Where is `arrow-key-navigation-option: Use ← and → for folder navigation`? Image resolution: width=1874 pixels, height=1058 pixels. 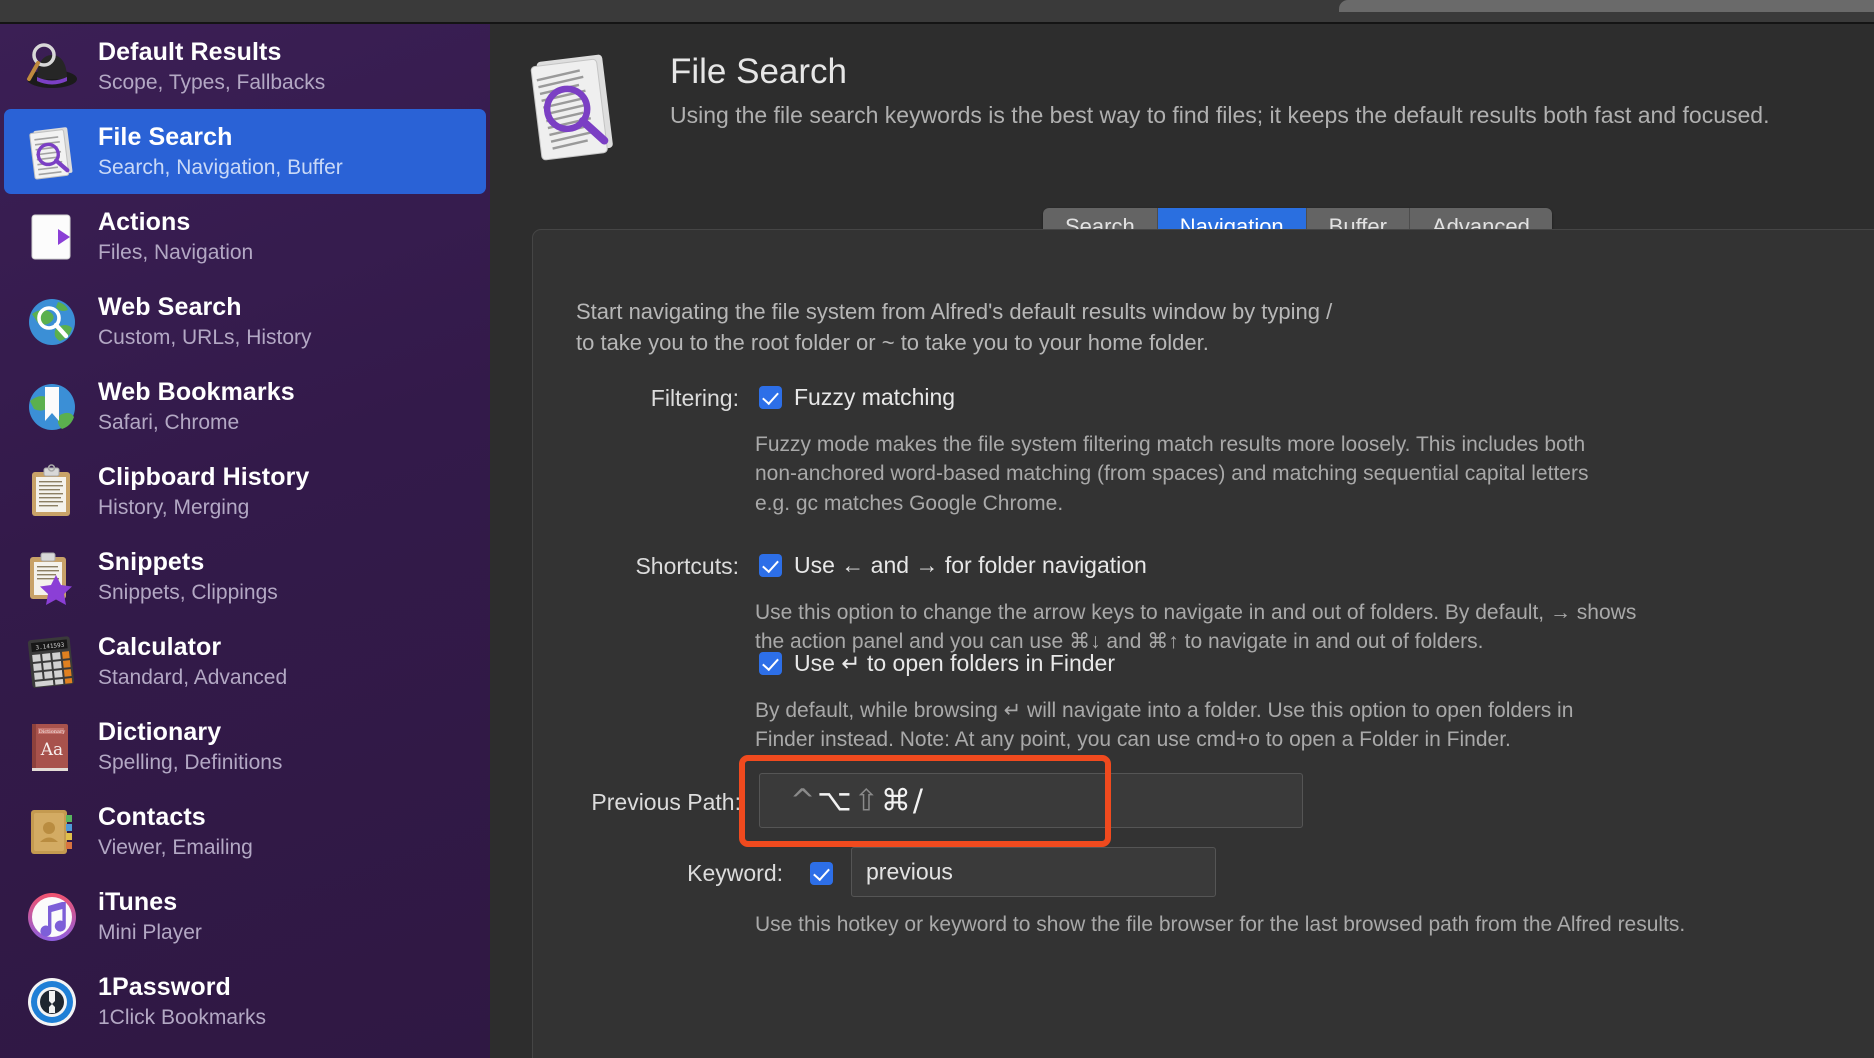 arrow-key-navigation-option: Use ← and → for folder navigation is located at coordinates (953, 565).